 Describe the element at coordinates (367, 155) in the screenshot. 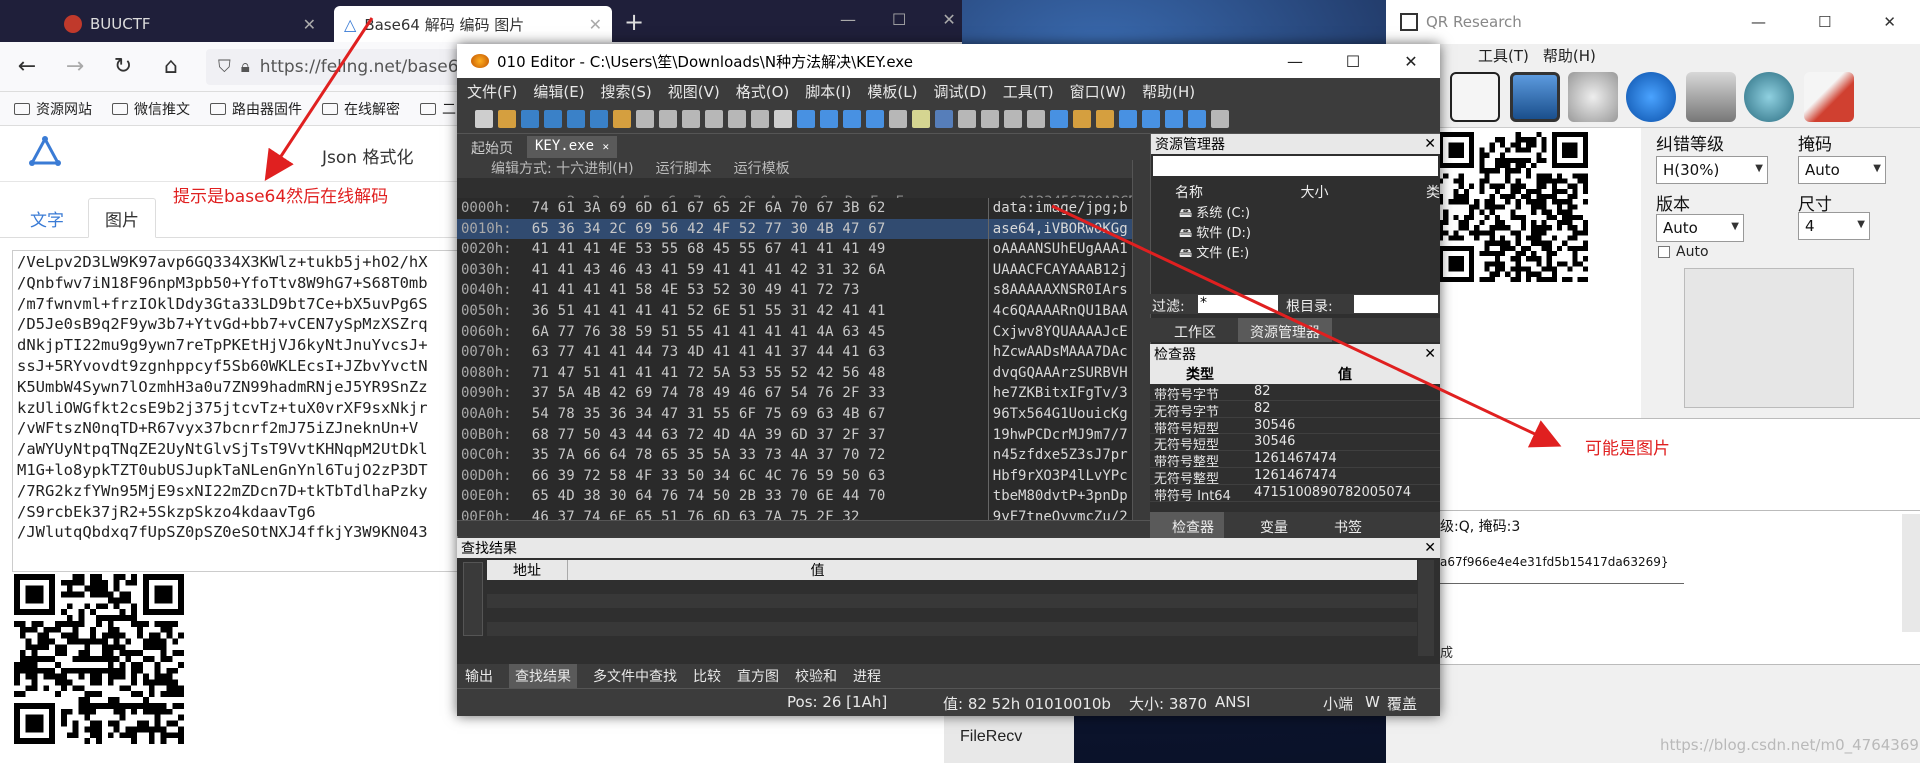

I see `nav-json-format: Json 格式化` at that location.